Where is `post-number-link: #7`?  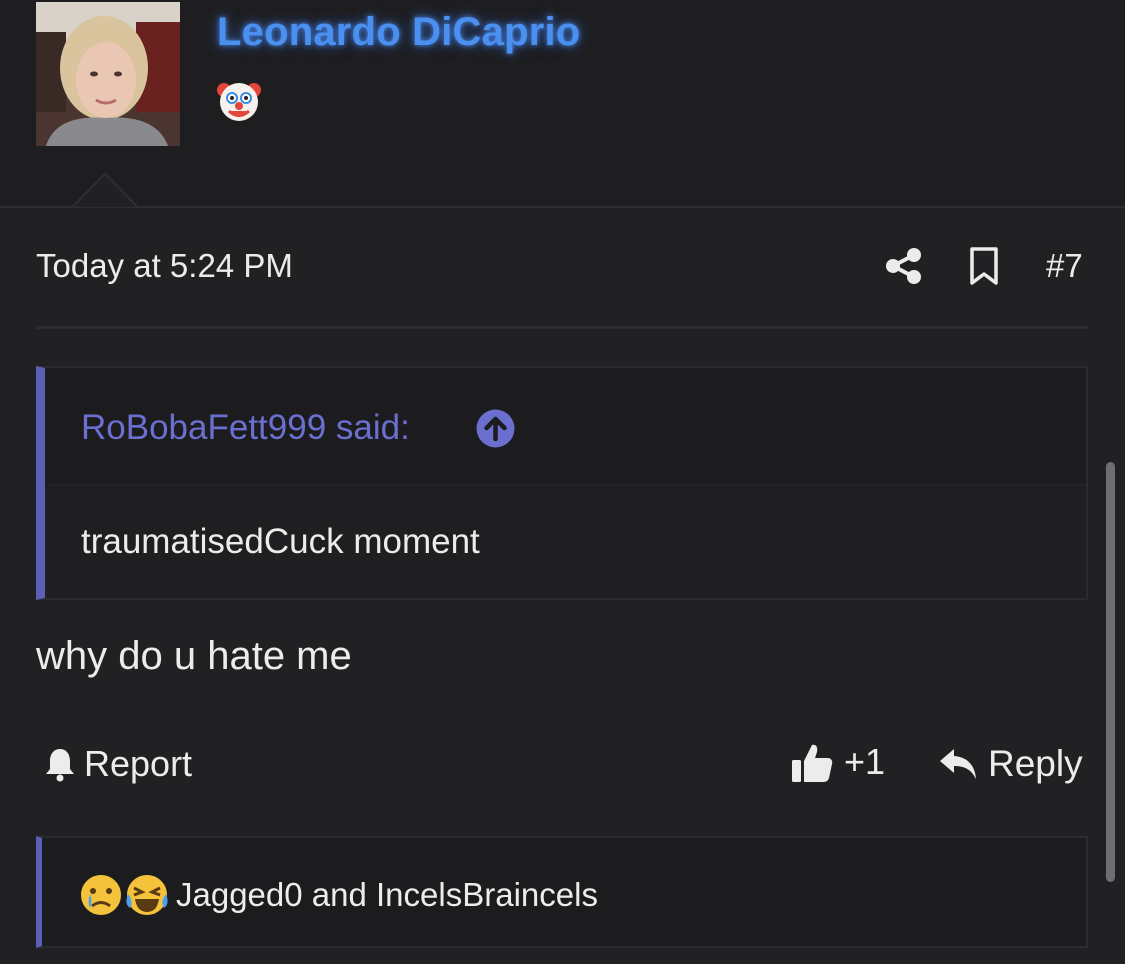
post-number-link: #7 is located at coordinates (1064, 266).